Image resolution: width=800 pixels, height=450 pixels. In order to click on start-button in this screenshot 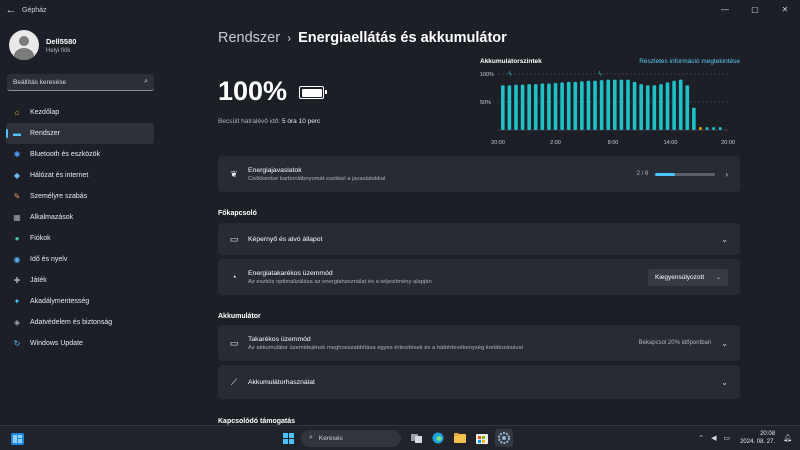, I will do `click(288, 438)`.